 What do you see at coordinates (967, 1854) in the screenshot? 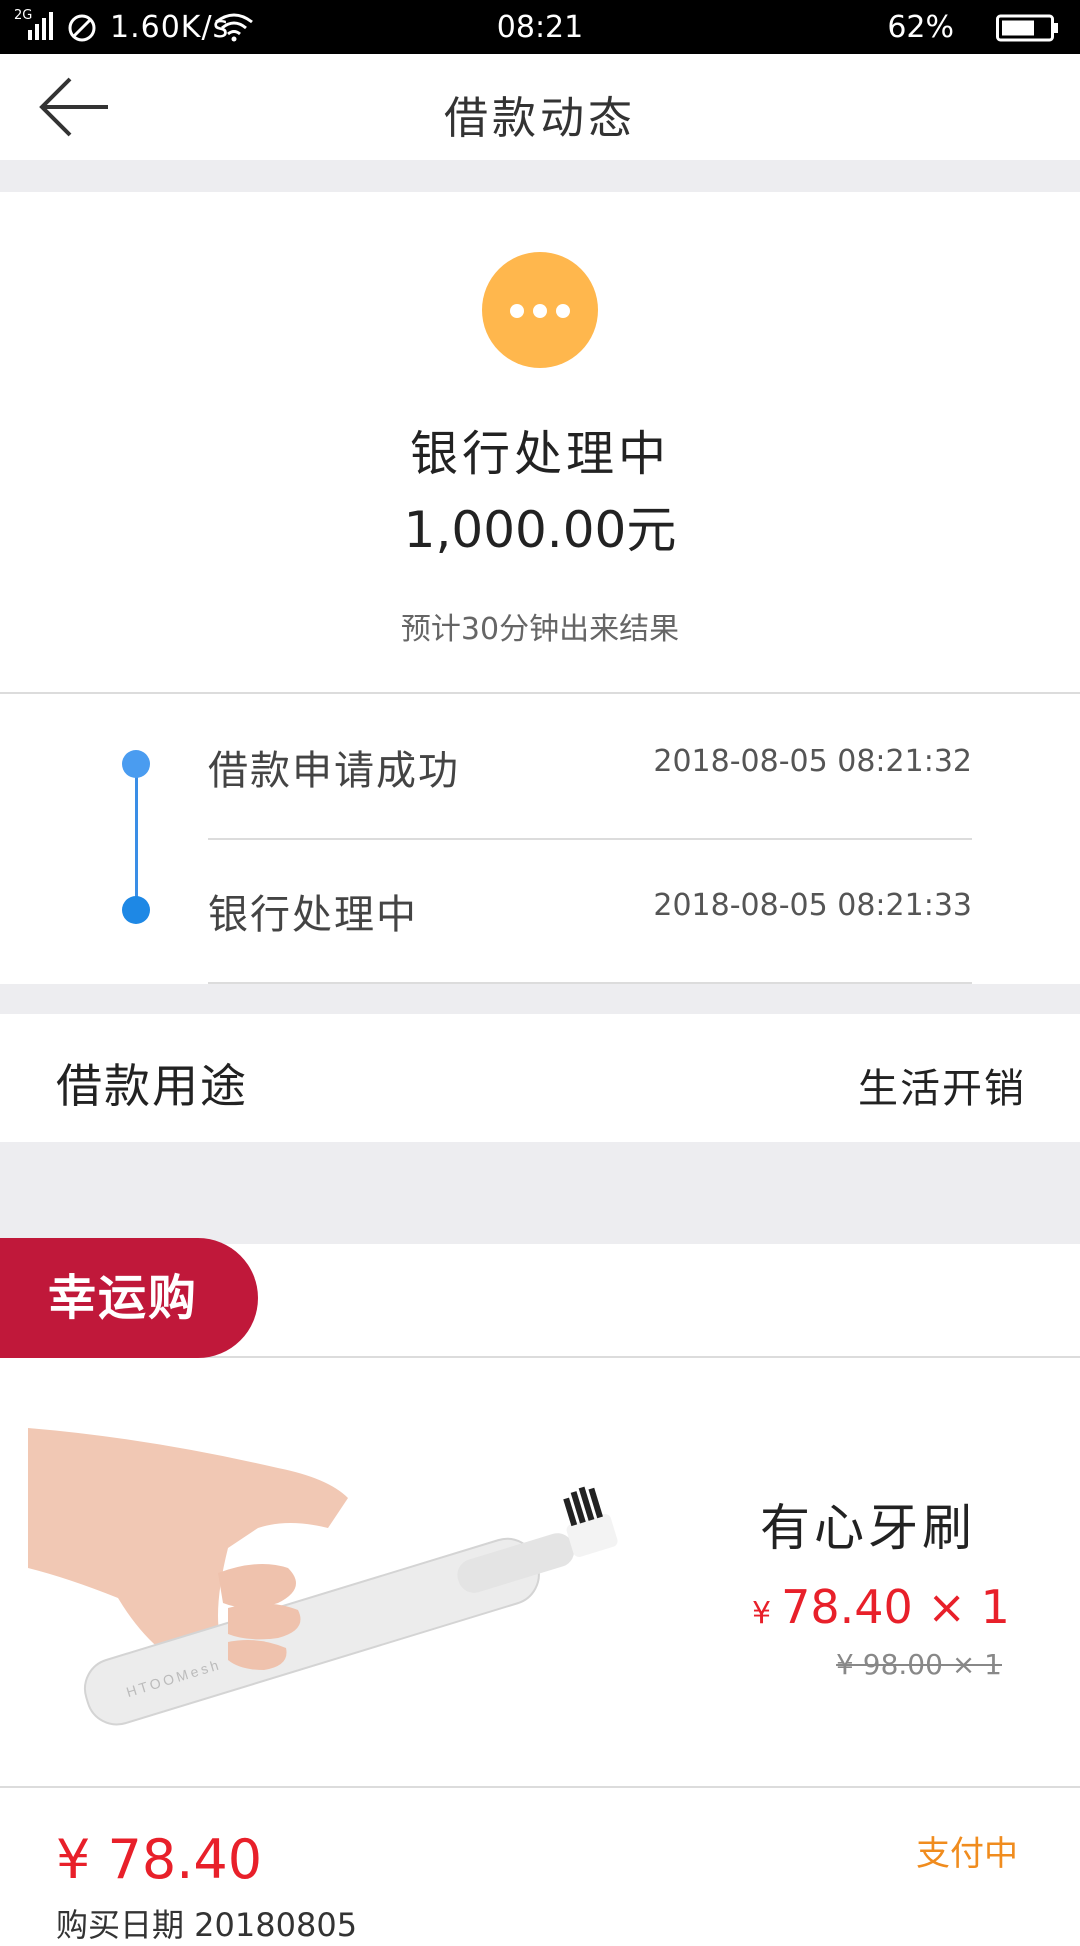
I see `order-status-badge: 支付中` at bounding box center [967, 1854].